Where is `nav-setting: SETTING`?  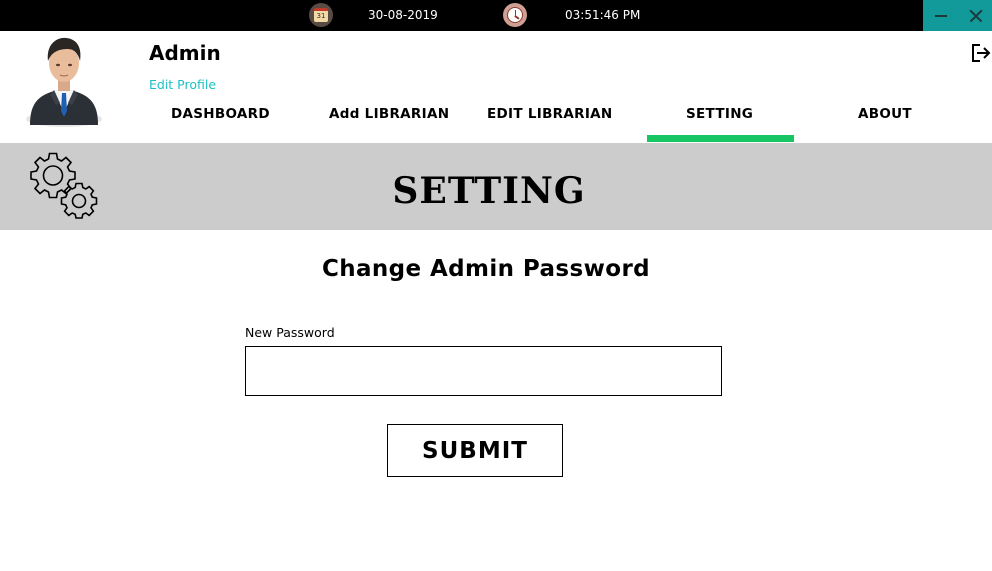 nav-setting: SETTING is located at coordinates (719, 114).